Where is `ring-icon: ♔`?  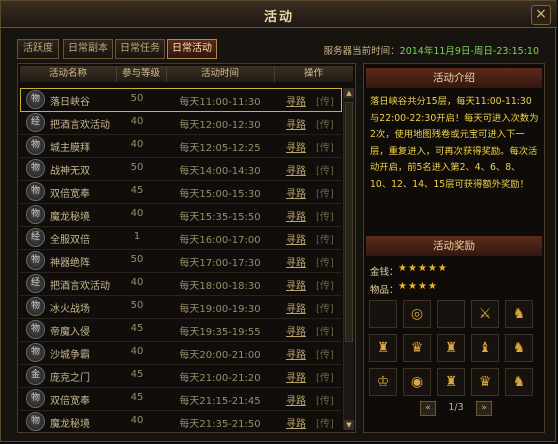 ring-icon: ♔ is located at coordinates (383, 382).